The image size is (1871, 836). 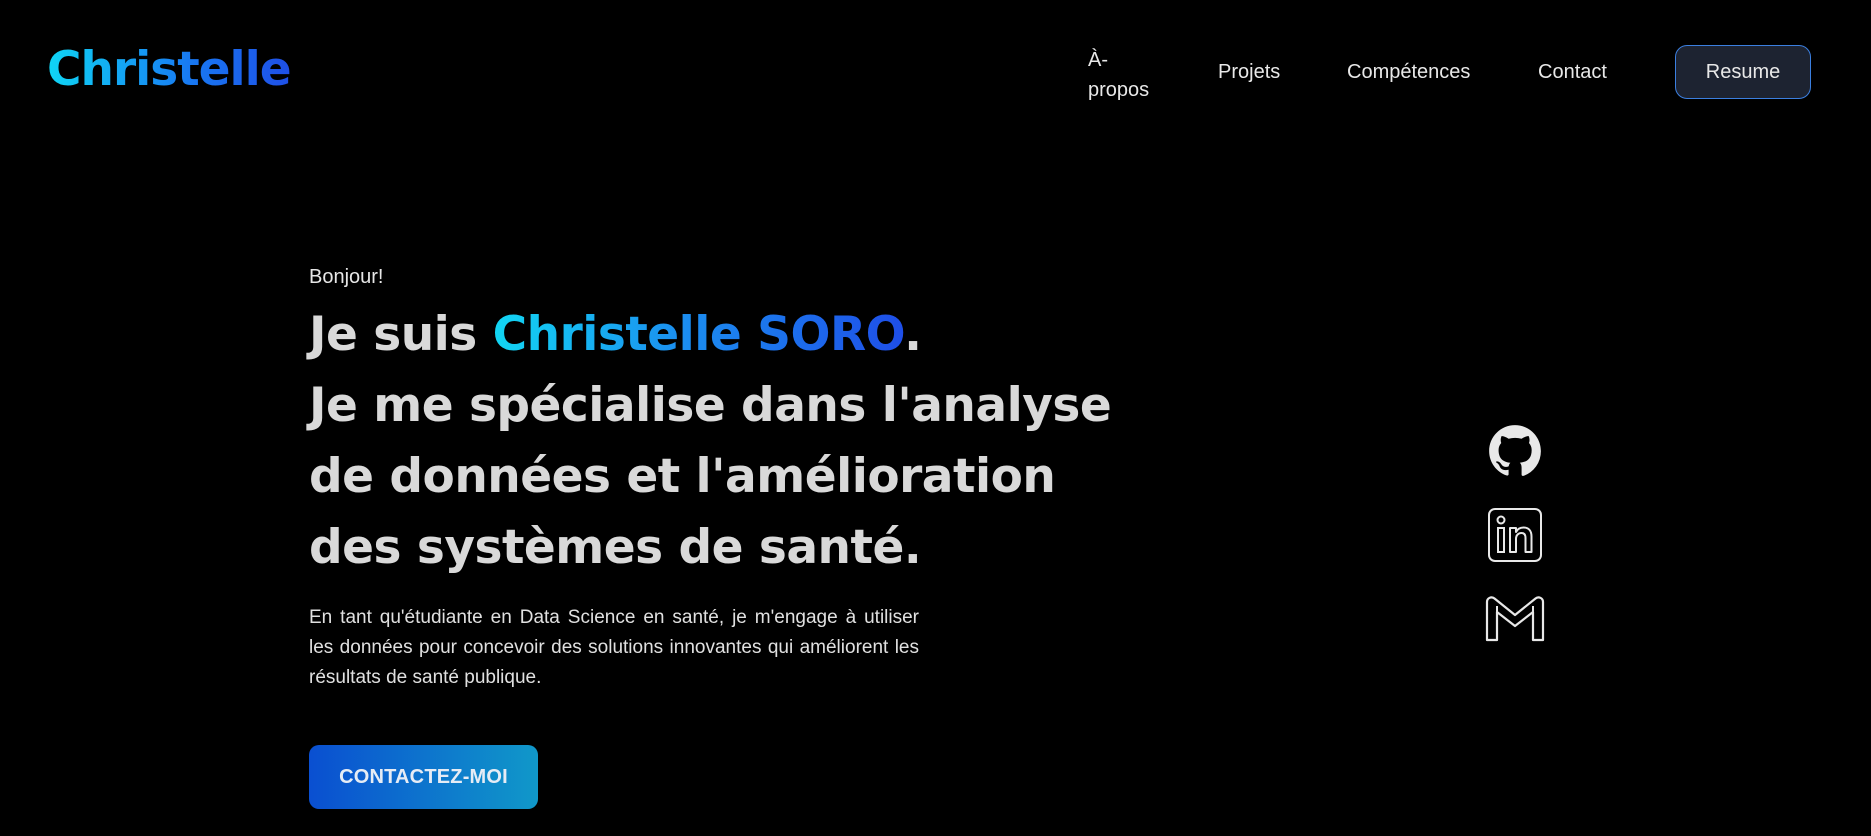 I want to click on github-icon, so click(x=1515, y=451).